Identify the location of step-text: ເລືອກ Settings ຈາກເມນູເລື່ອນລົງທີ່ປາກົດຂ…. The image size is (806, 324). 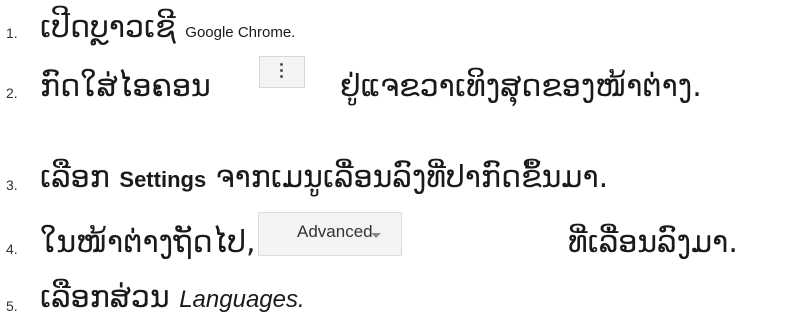
(324, 178).